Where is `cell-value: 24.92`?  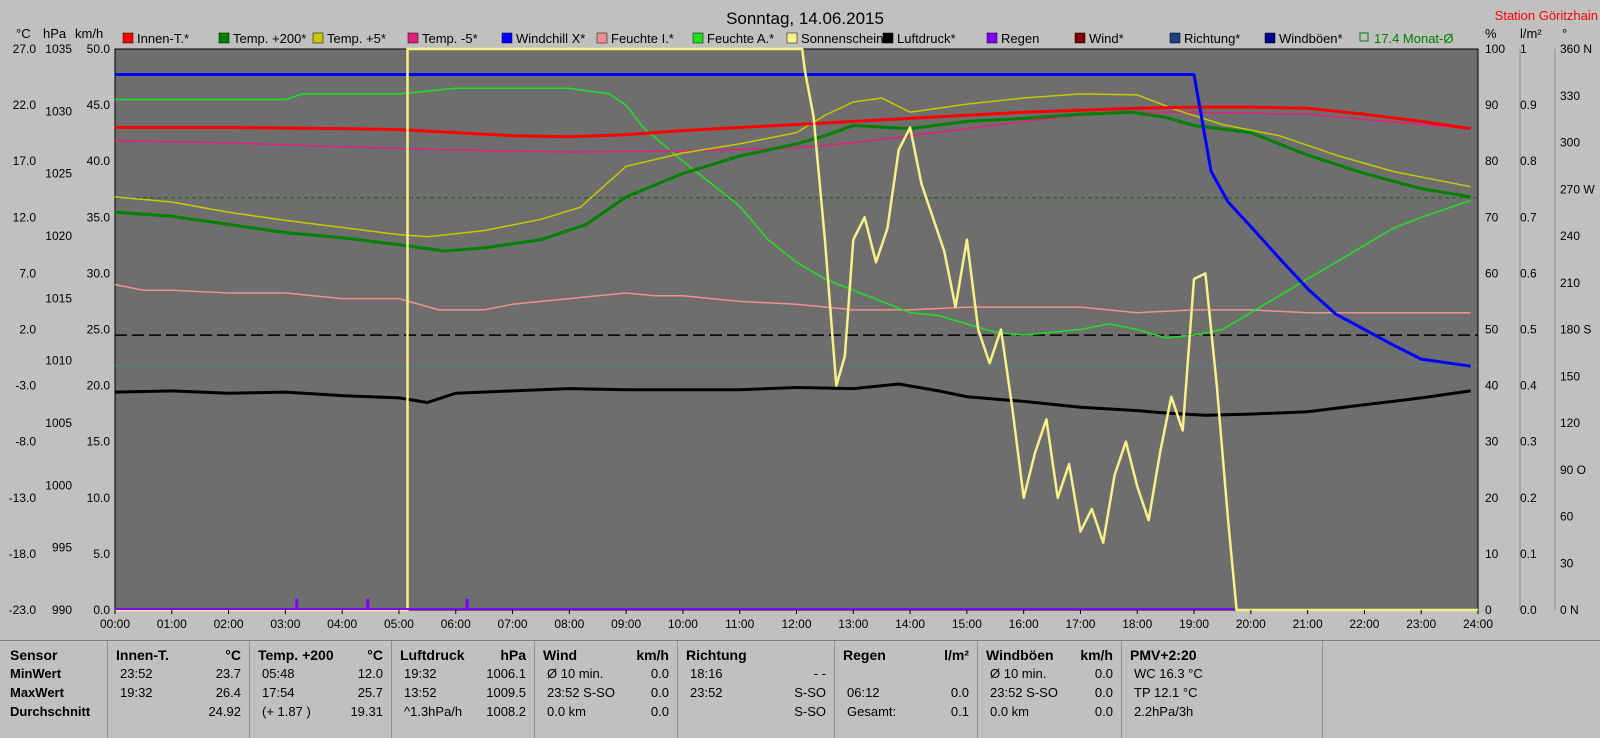
cell-value: 24.92 is located at coordinates (224, 711).